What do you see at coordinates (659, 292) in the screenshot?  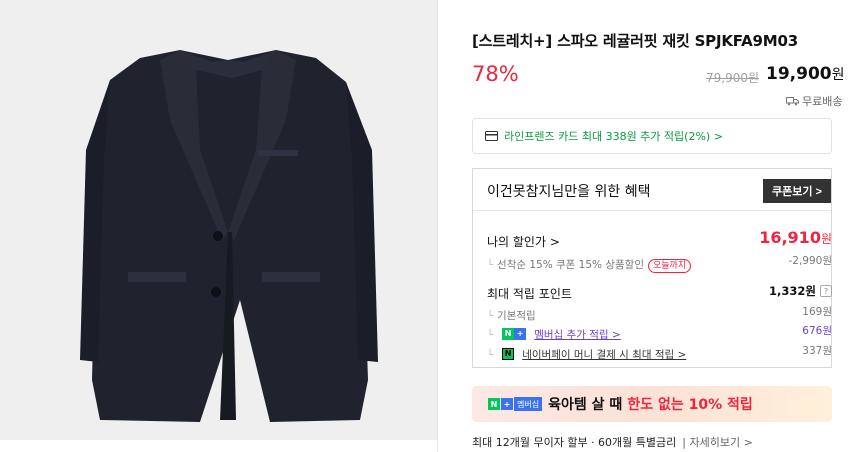 I see `points-row: 최대 적립 포인트 1,332원 ?` at bounding box center [659, 292].